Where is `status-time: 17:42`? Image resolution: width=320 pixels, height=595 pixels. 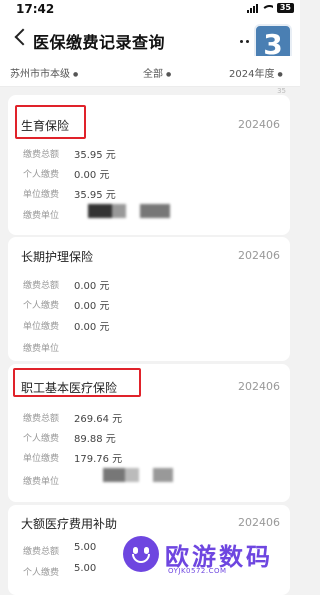
status-time: 17:42 is located at coordinates (35, 9).